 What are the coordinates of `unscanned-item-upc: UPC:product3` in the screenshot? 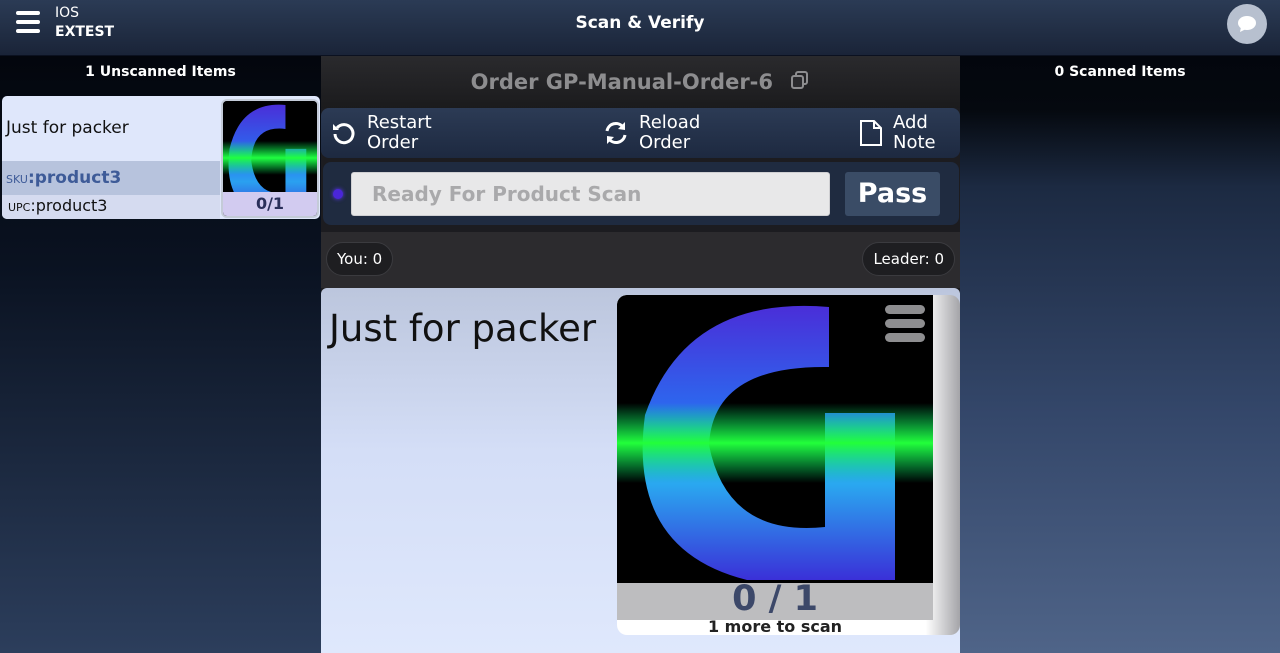 It's located at (111, 207).